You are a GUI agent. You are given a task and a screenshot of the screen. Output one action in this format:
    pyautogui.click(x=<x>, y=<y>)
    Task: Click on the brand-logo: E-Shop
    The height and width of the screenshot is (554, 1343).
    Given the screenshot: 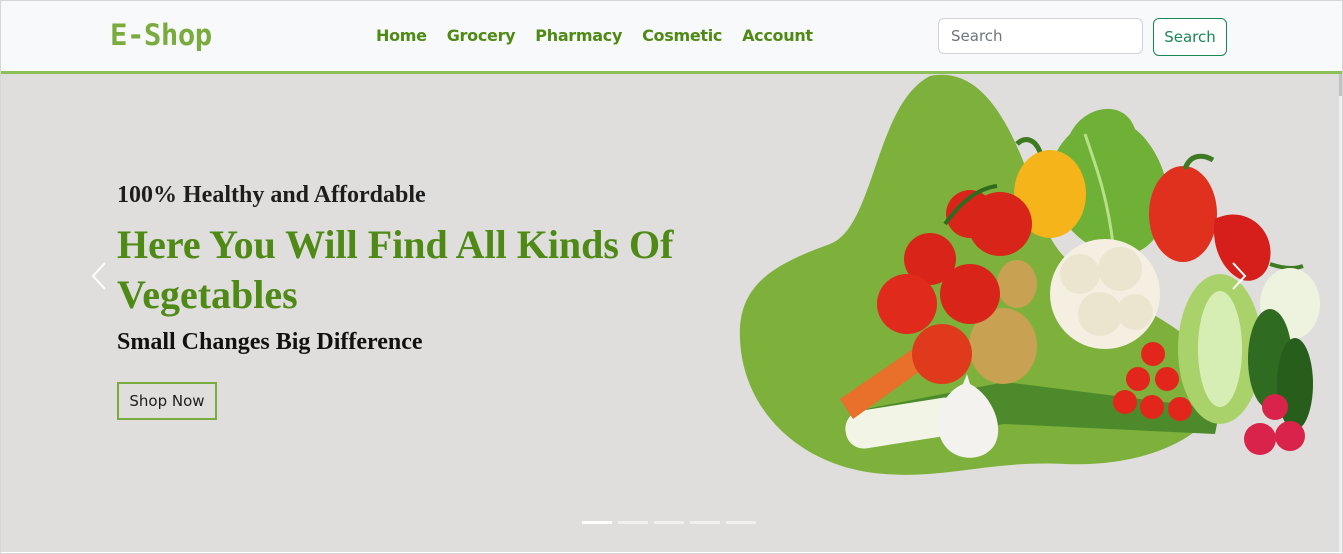 What is the action you would take?
    pyautogui.click(x=161, y=35)
    